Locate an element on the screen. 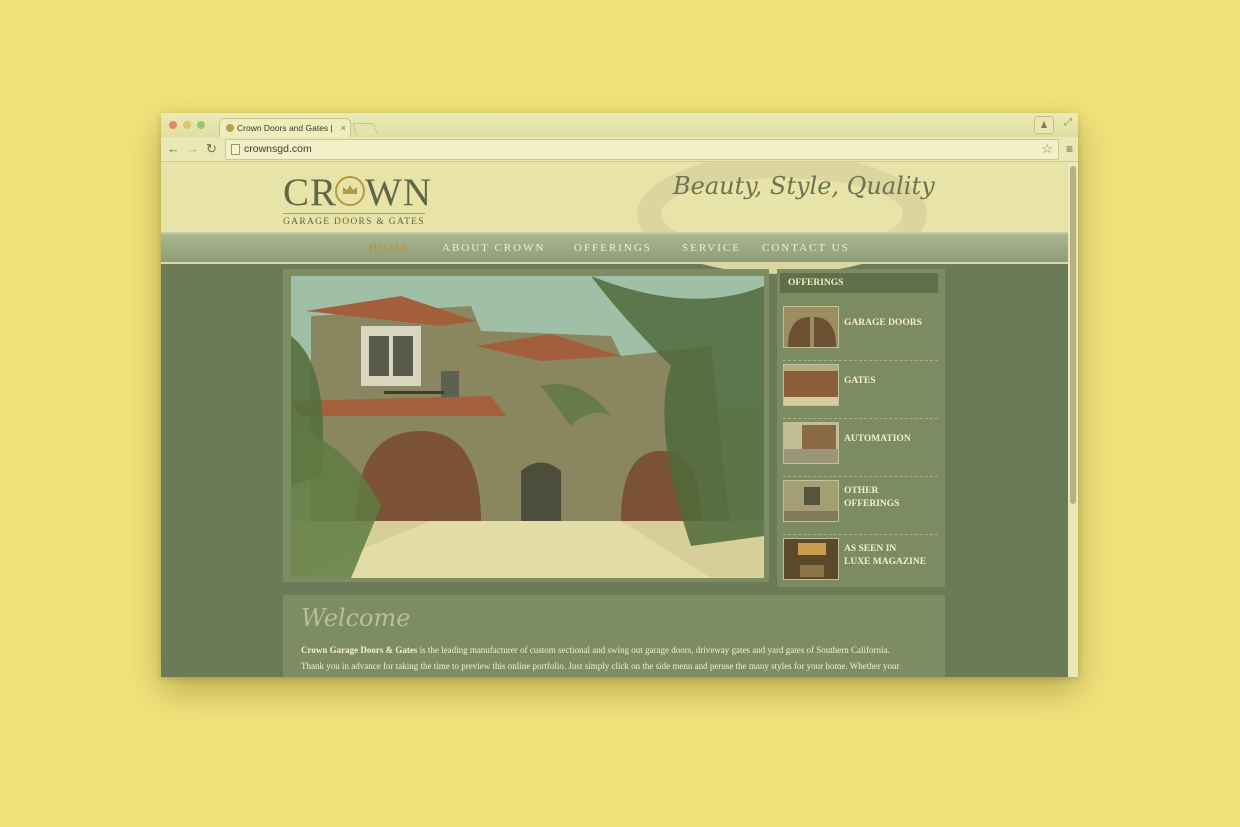 This screenshot has height=827, width=1240. nav-offerings: OFFERINGS is located at coordinates (613, 248).